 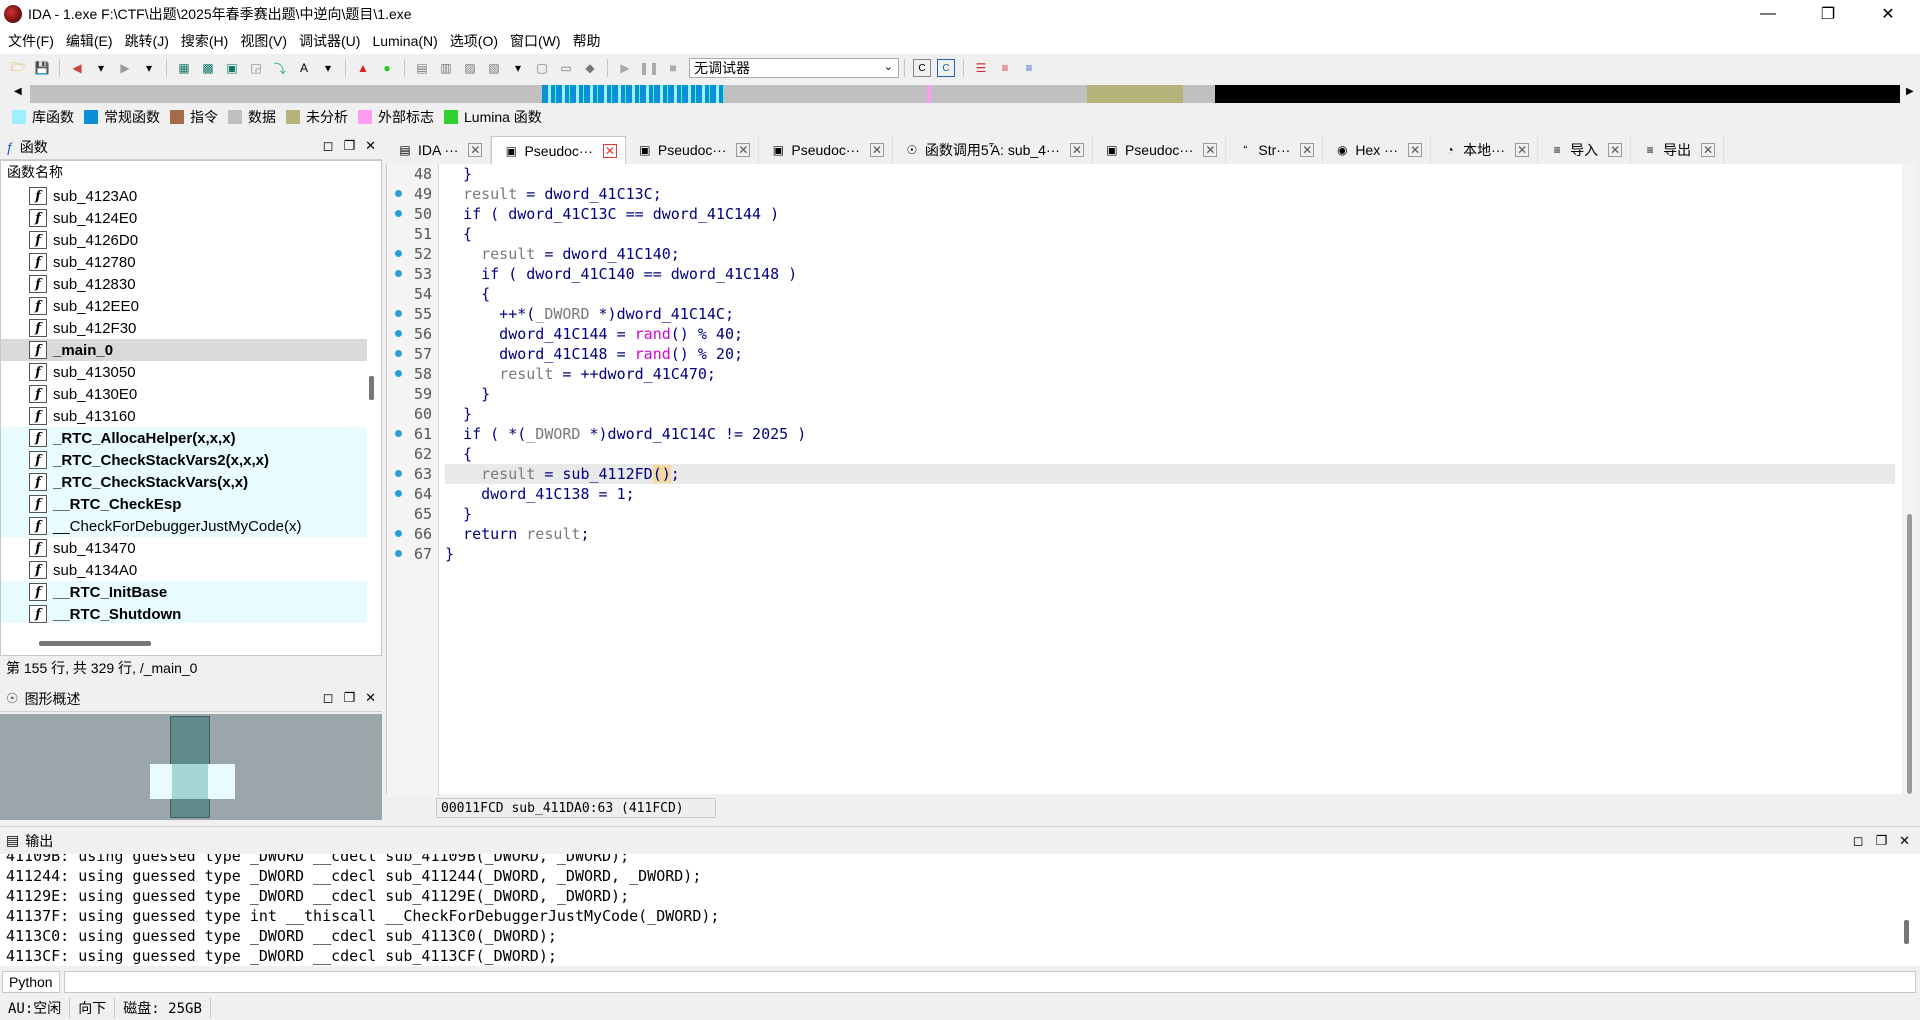 What do you see at coordinates (204, 41) in the screenshot?
I see `menu-search: 搜索(H)` at bounding box center [204, 41].